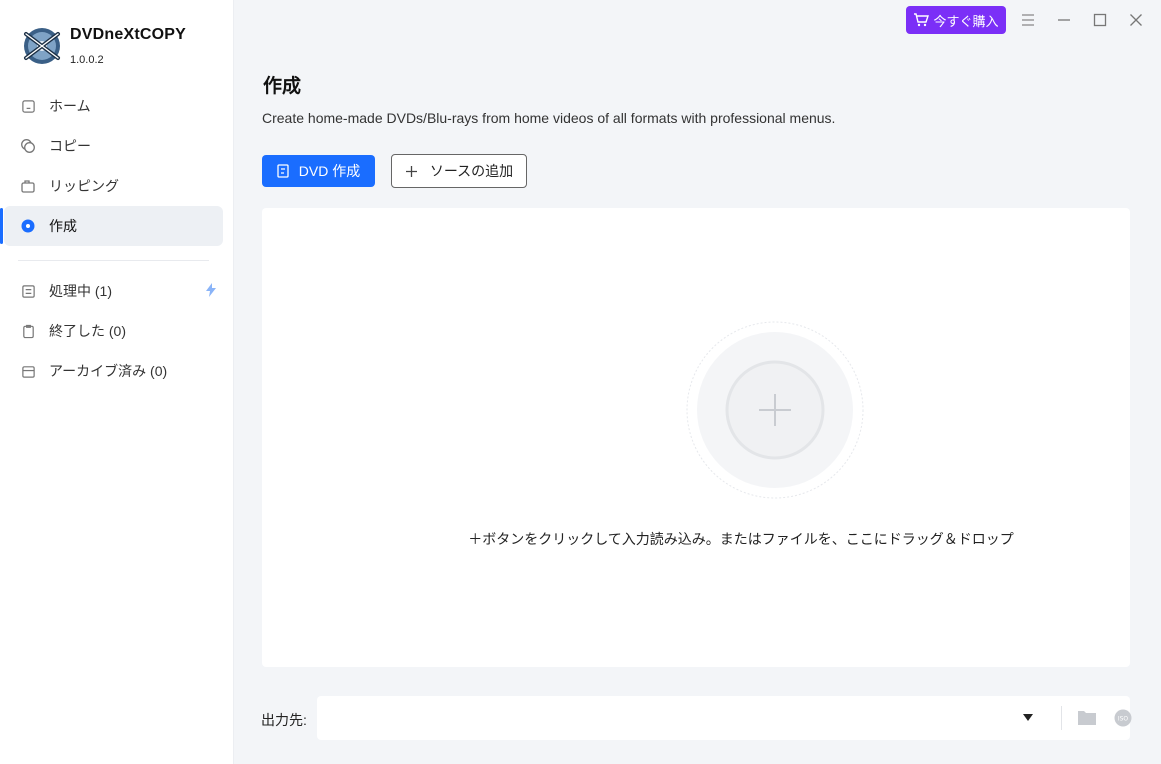 The height and width of the screenshot is (764, 1161). I want to click on buy-now-label: 今すぐ購入, so click(966, 21).